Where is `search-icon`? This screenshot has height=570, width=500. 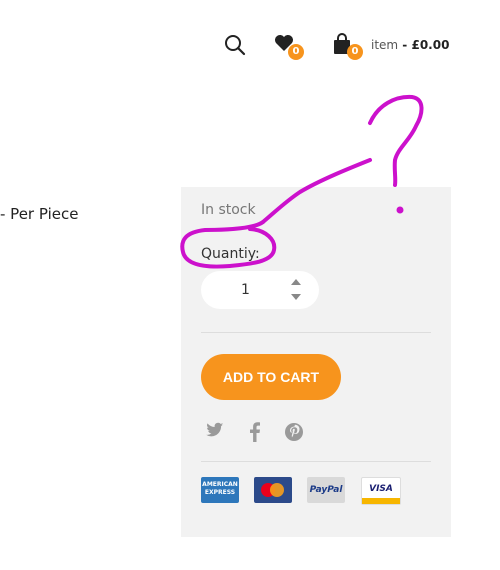 search-icon is located at coordinates (235, 45).